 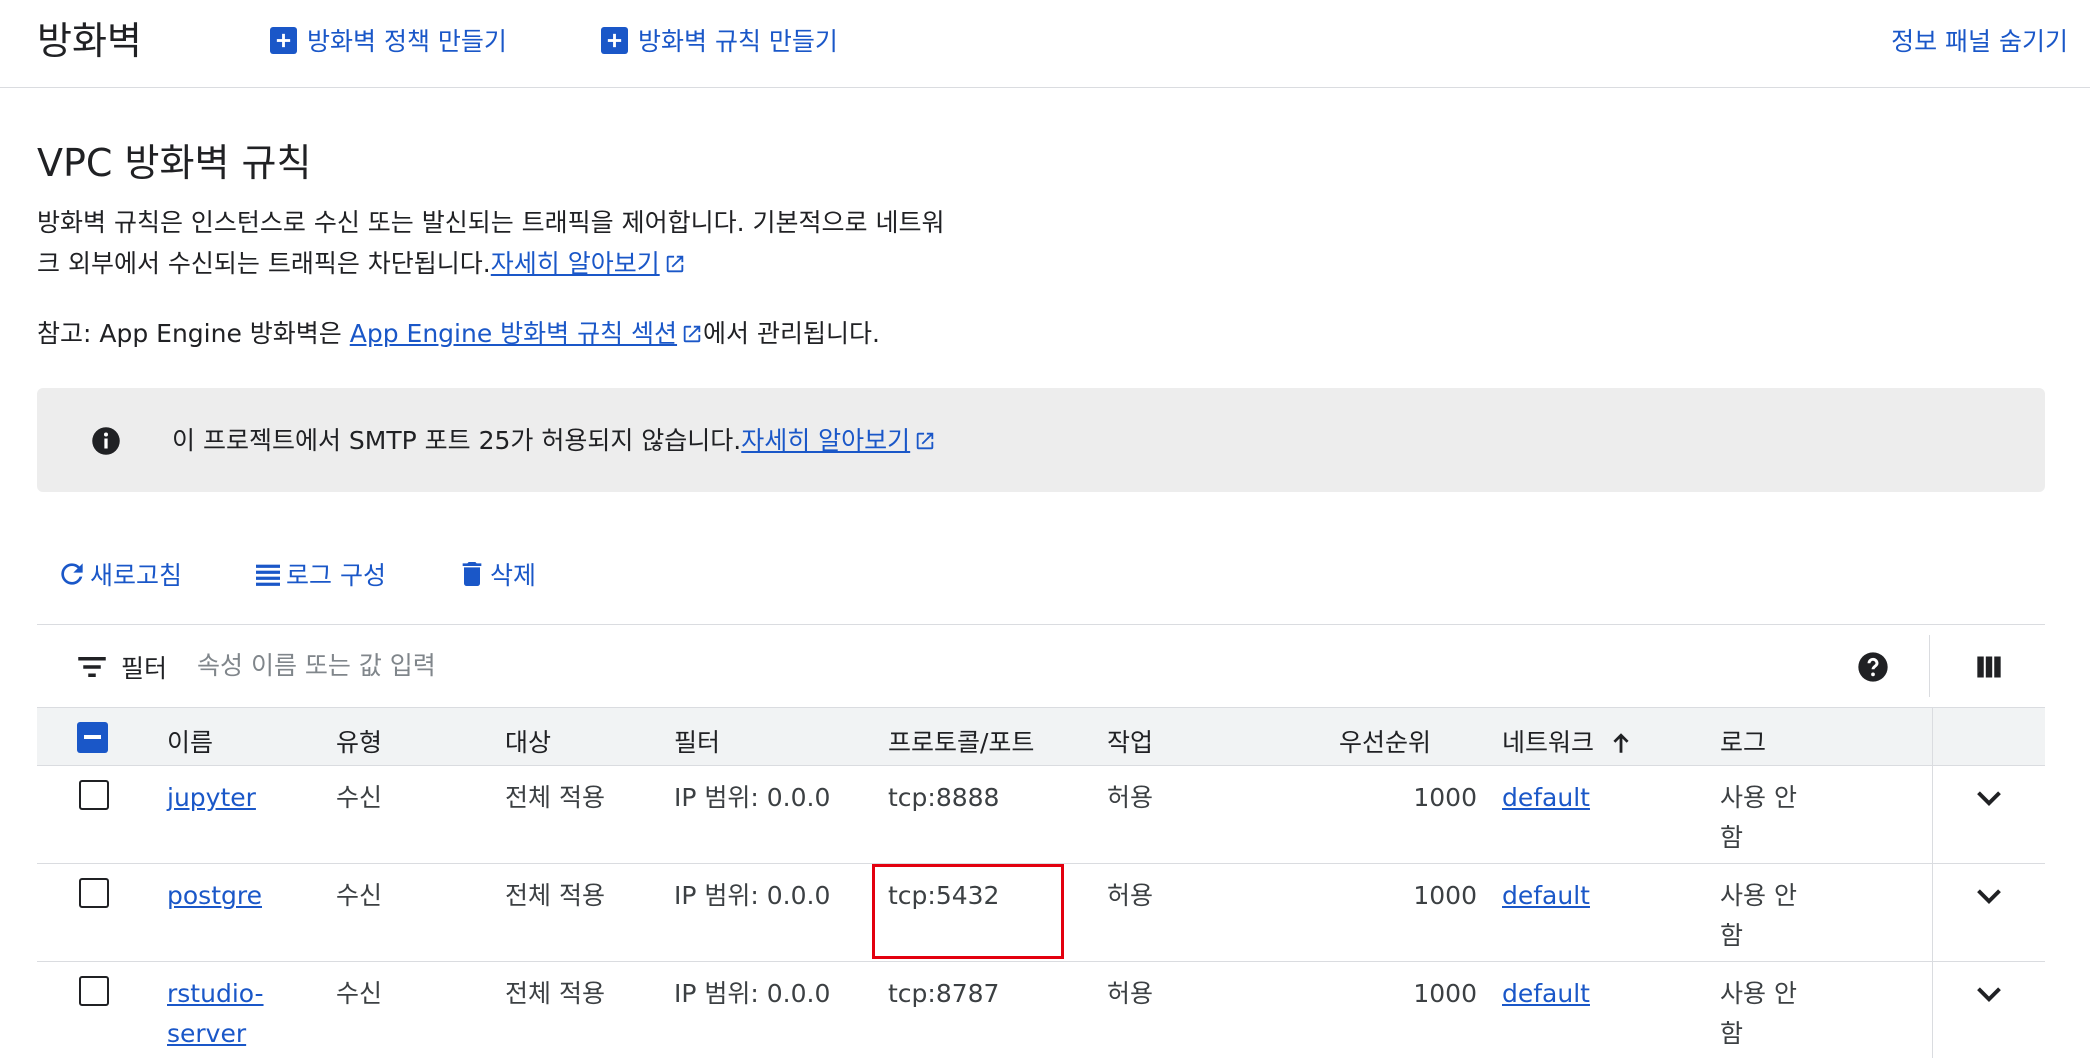 I want to click on configure-logs-label: 로그 구성, so click(x=336, y=575).